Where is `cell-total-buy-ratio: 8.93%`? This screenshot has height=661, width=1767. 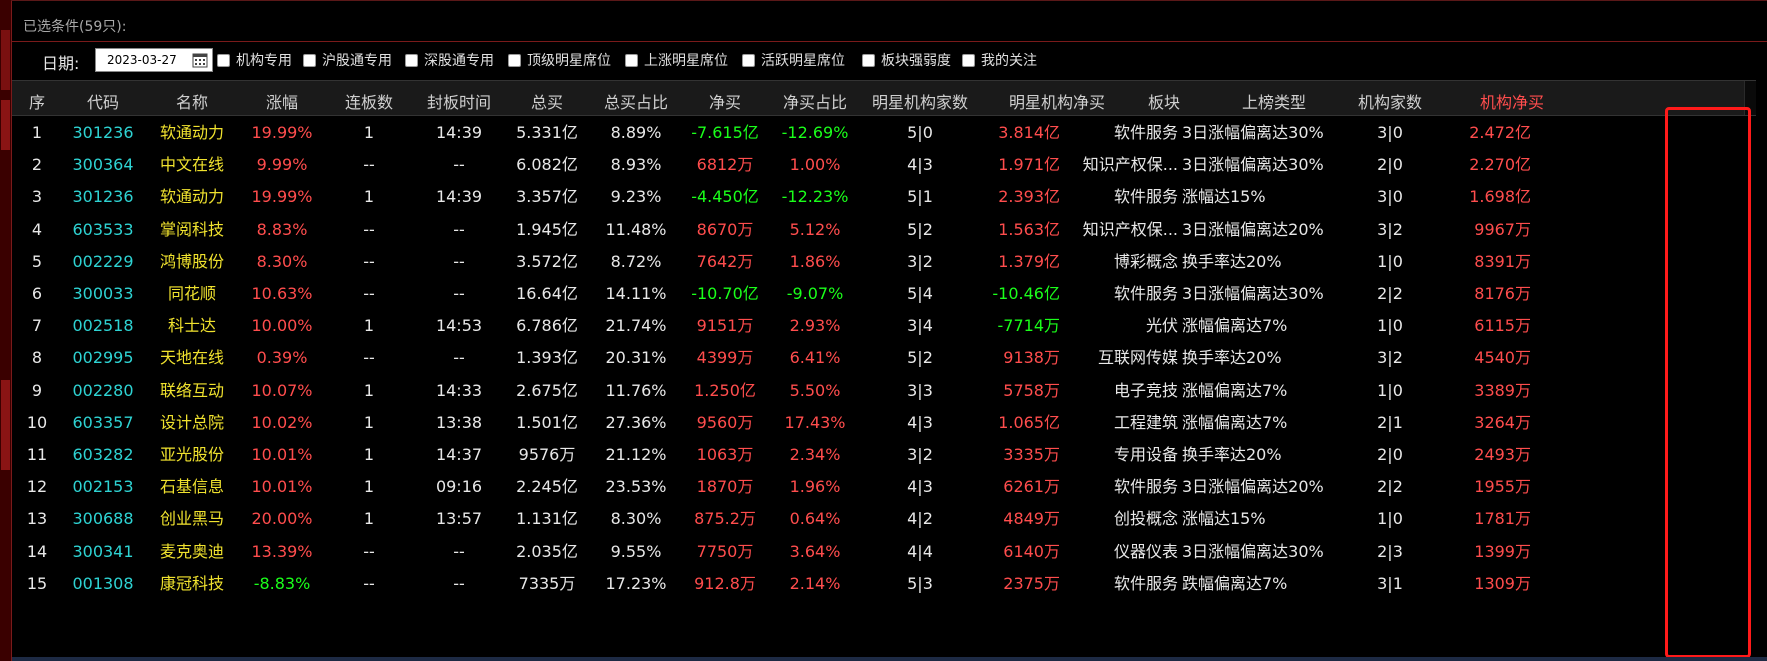
cell-total-buy-ratio: 8.93% is located at coordinates (636, 165).